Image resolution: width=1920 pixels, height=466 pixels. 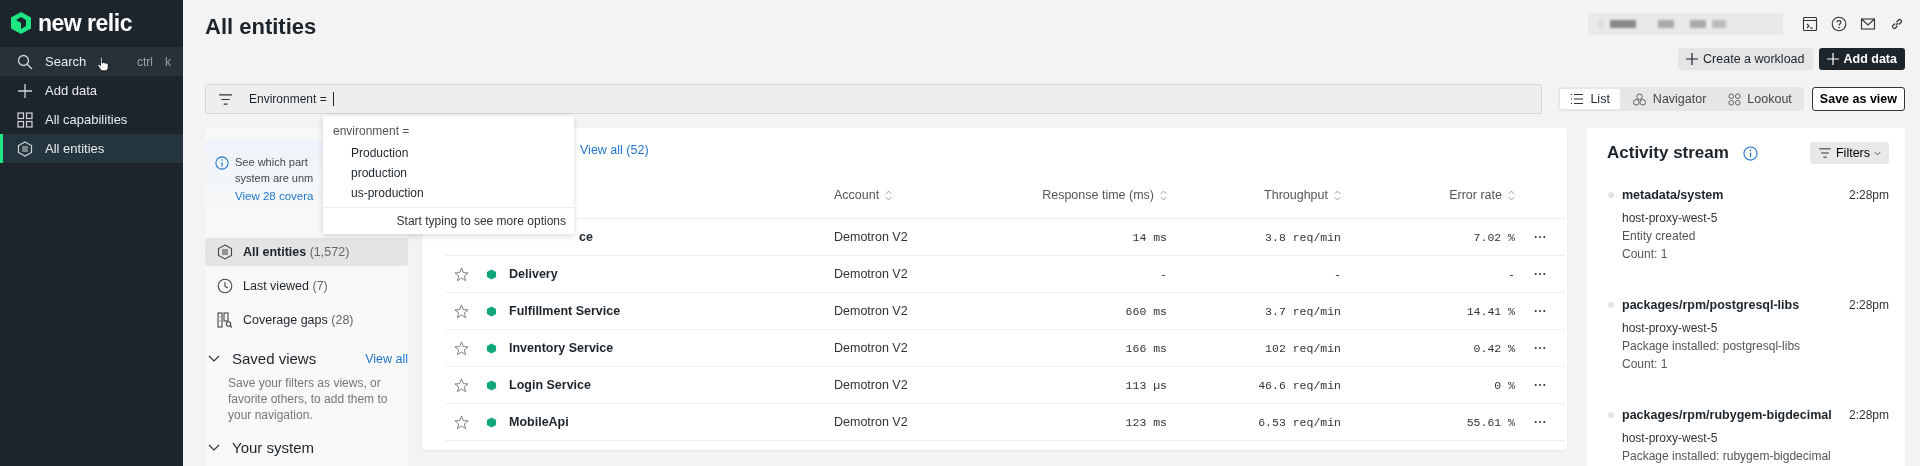 I want to click on table-cell-text: 0 %, so click(x=1504, y=385).